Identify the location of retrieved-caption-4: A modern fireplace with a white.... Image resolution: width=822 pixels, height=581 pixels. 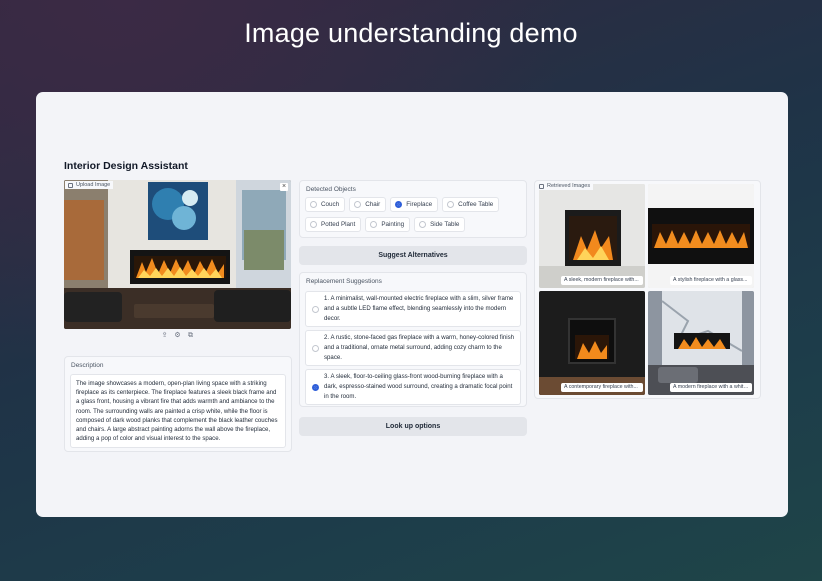
(711, 387).